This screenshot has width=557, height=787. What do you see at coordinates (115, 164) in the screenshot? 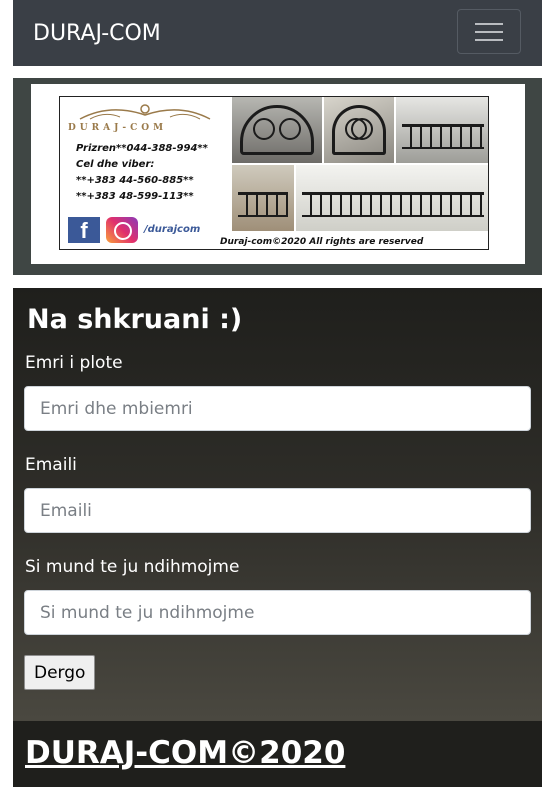
I see `contact-line: Cel dhe viber:` at bounding box center [115, 164].